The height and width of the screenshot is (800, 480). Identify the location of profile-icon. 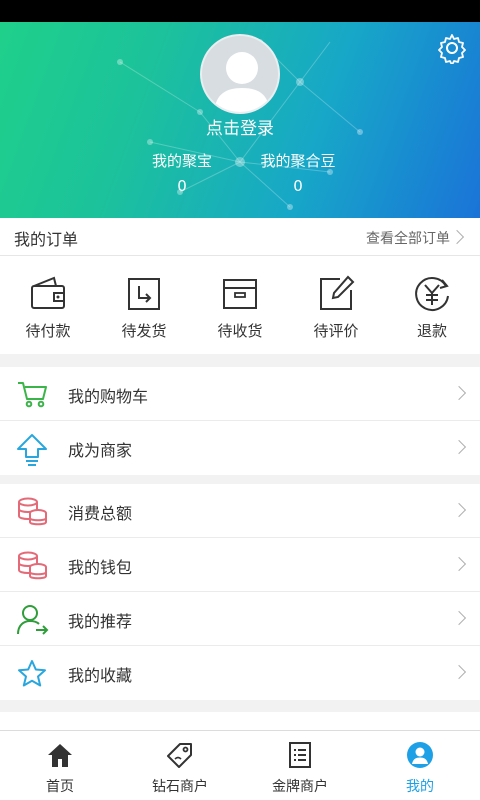
(420, 755).